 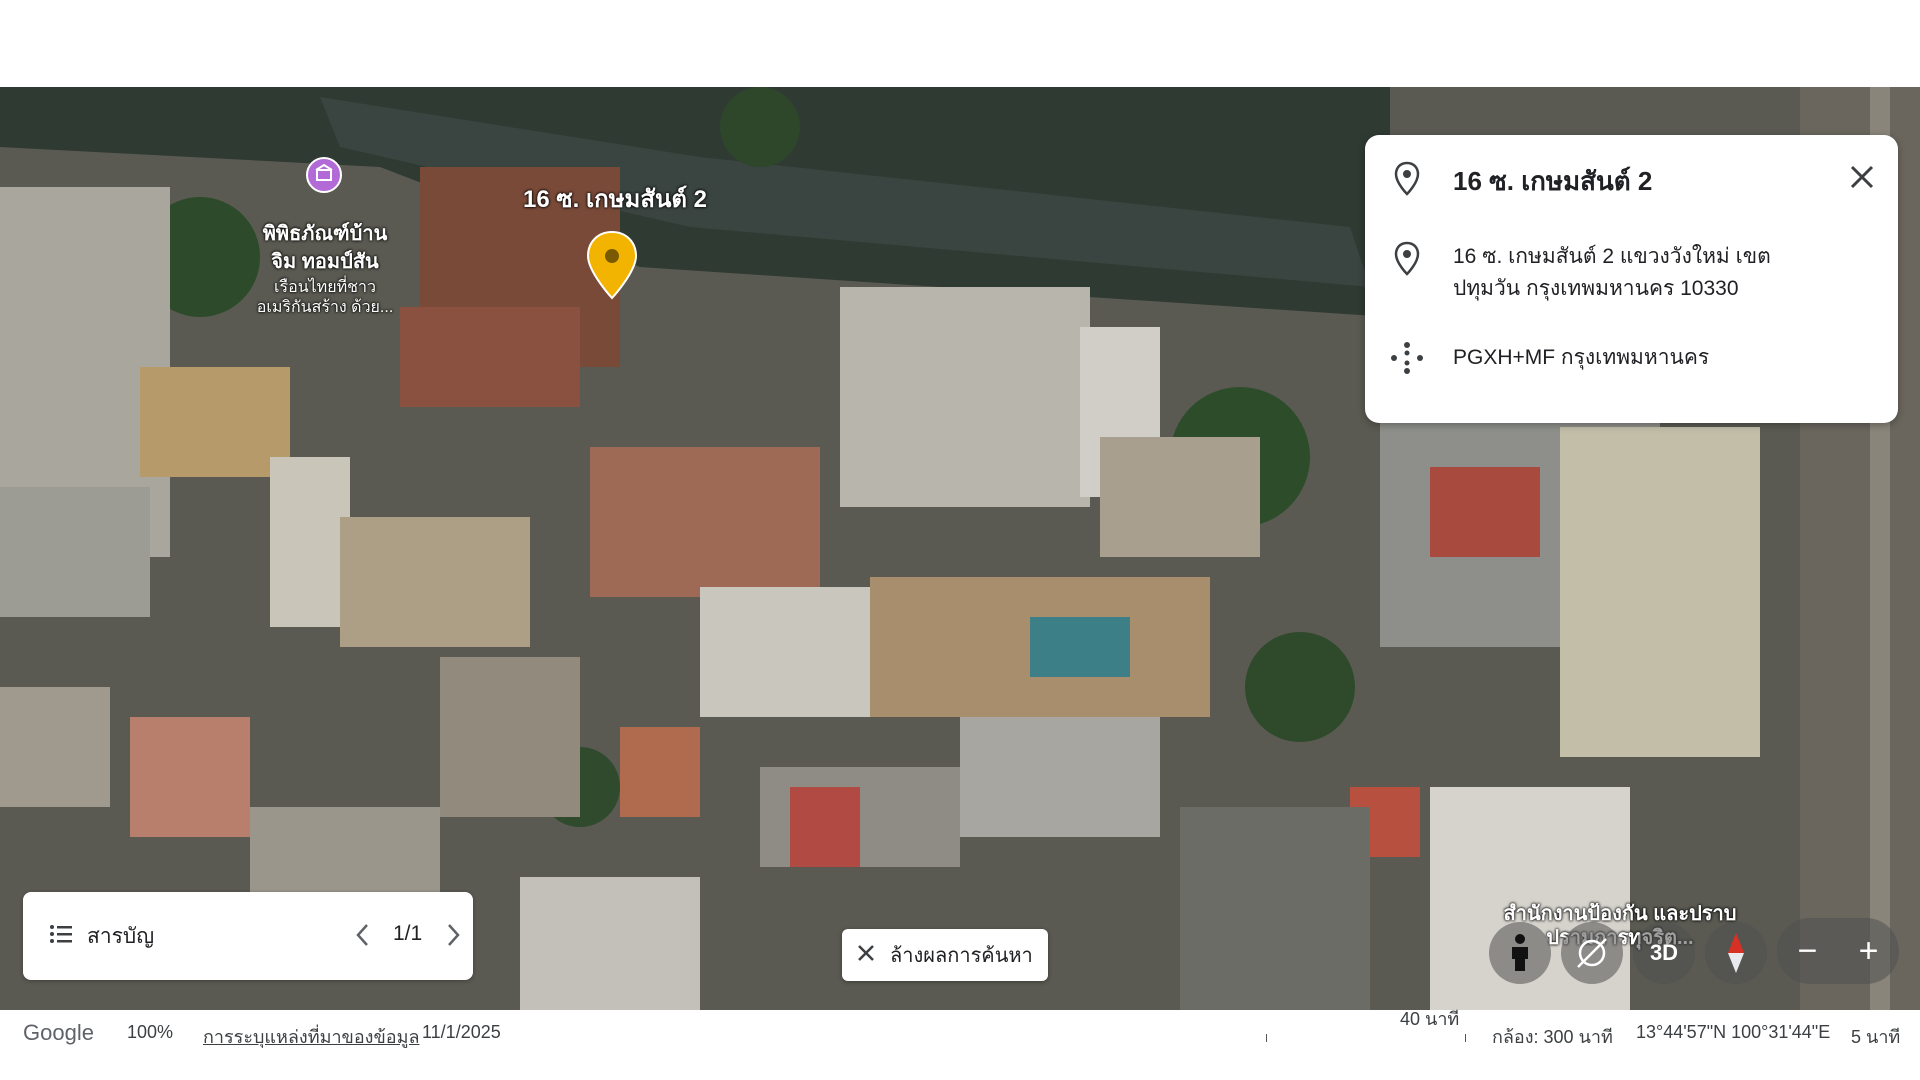 What do you see at coordinates (612, 268) in the screenshot?
I see `location-pin-icon` at bounding box center [612, 268].